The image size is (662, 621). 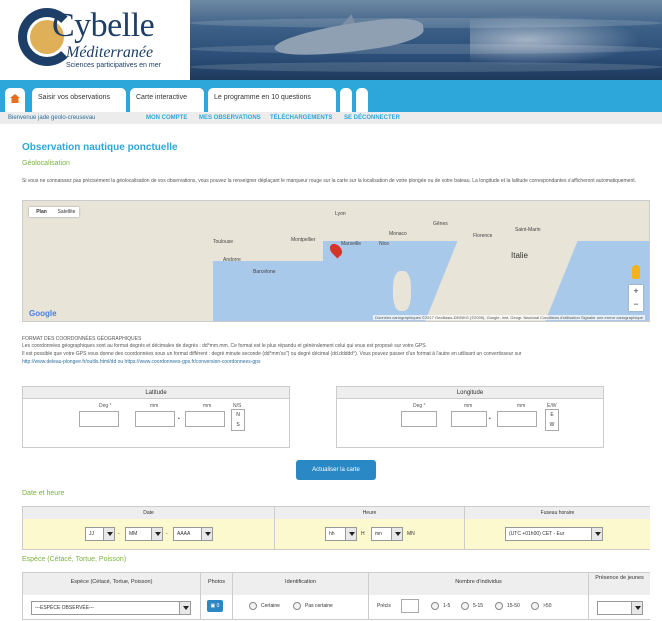 I want to click on col-young: Présence de jeunes, so click(x=619, y=584).